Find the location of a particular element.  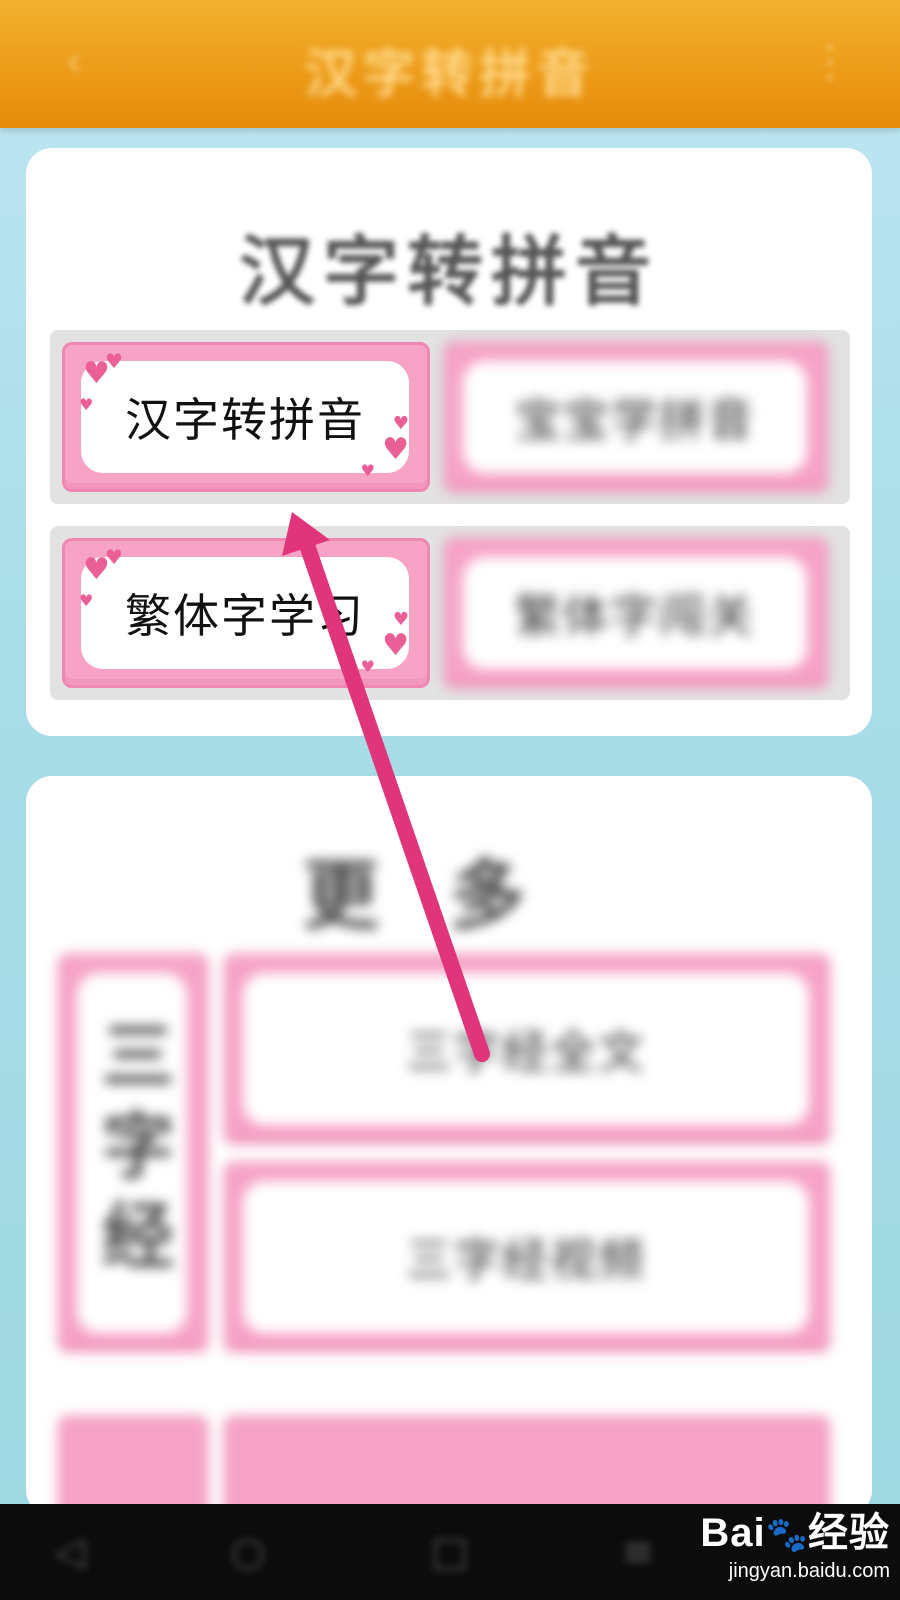

tile-label: 宝宝学拼音 is located at coordinates (635, 417).